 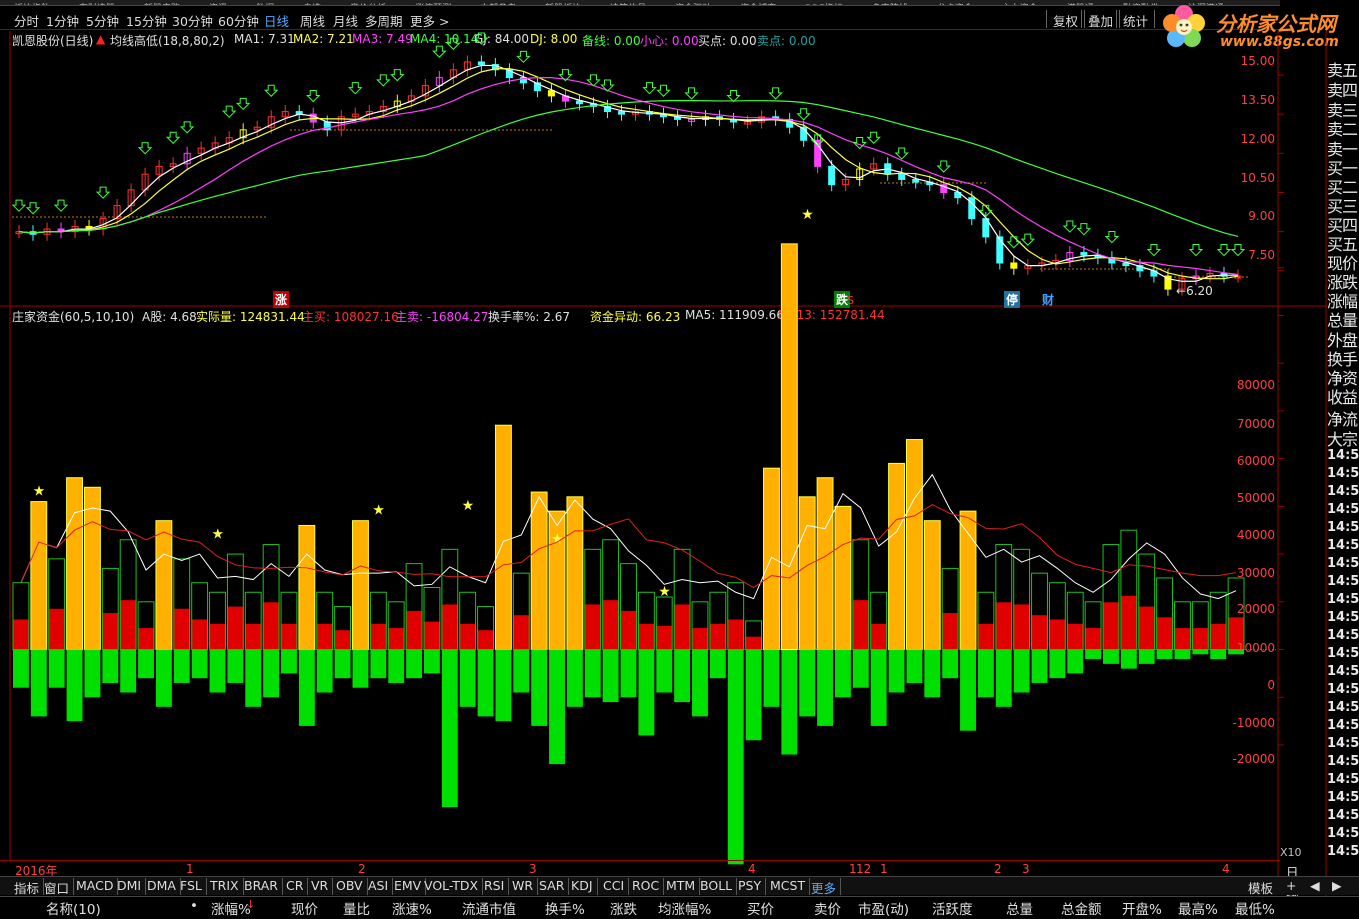 I want to click on col-activity: 活跃度, so click(x=952, y=908).